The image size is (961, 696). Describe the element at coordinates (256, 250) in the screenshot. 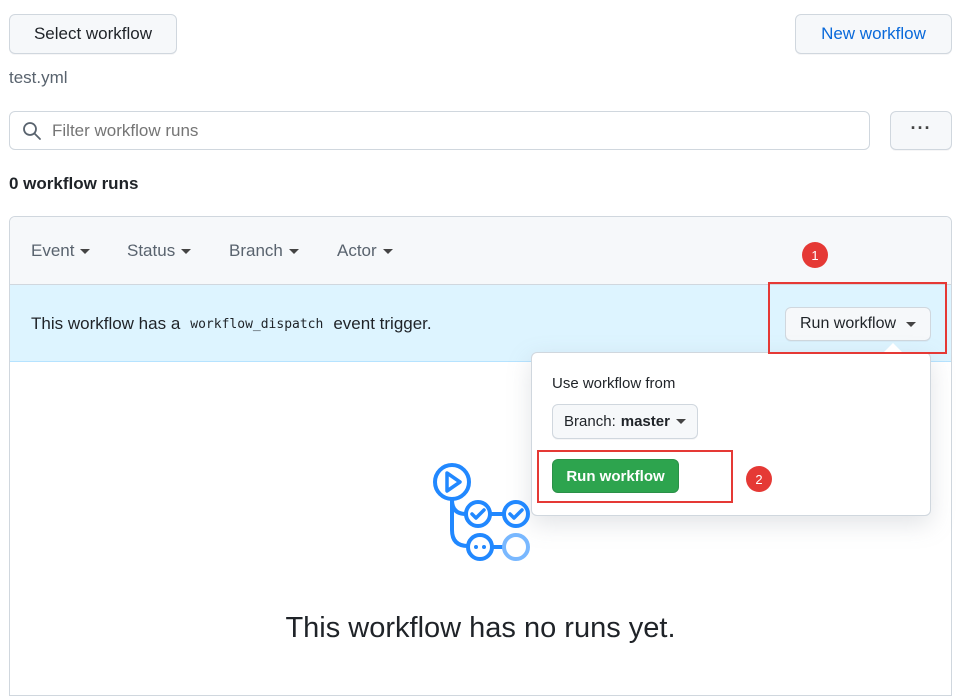

I see `filter-branch-label: Branch` at that location.